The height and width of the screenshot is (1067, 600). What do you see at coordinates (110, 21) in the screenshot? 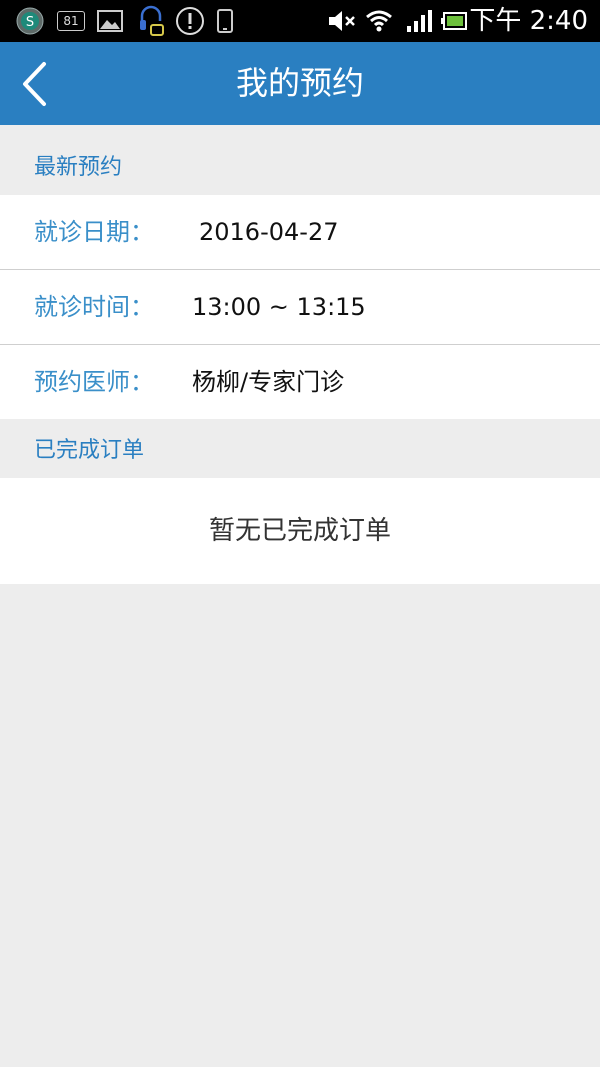
I see `image-icon` at bounding box center [110, 21].